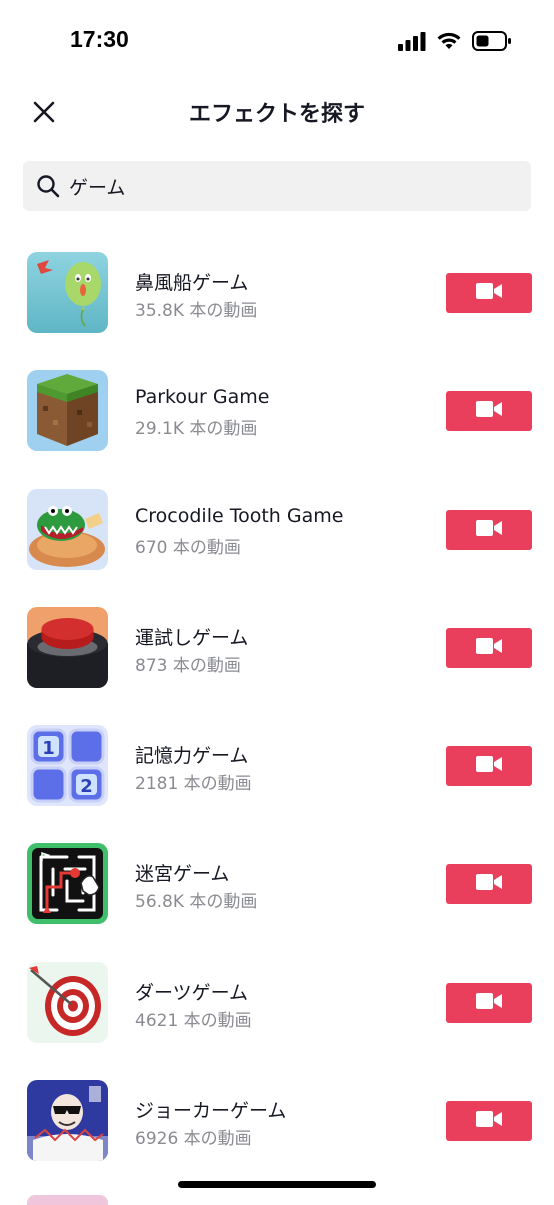 The image size is (554, 1205). What do you see at coordinates (188, 547) in the screenshot?
I see `effect-video-count: 670 本の動画` at bounding box center [188, 547].